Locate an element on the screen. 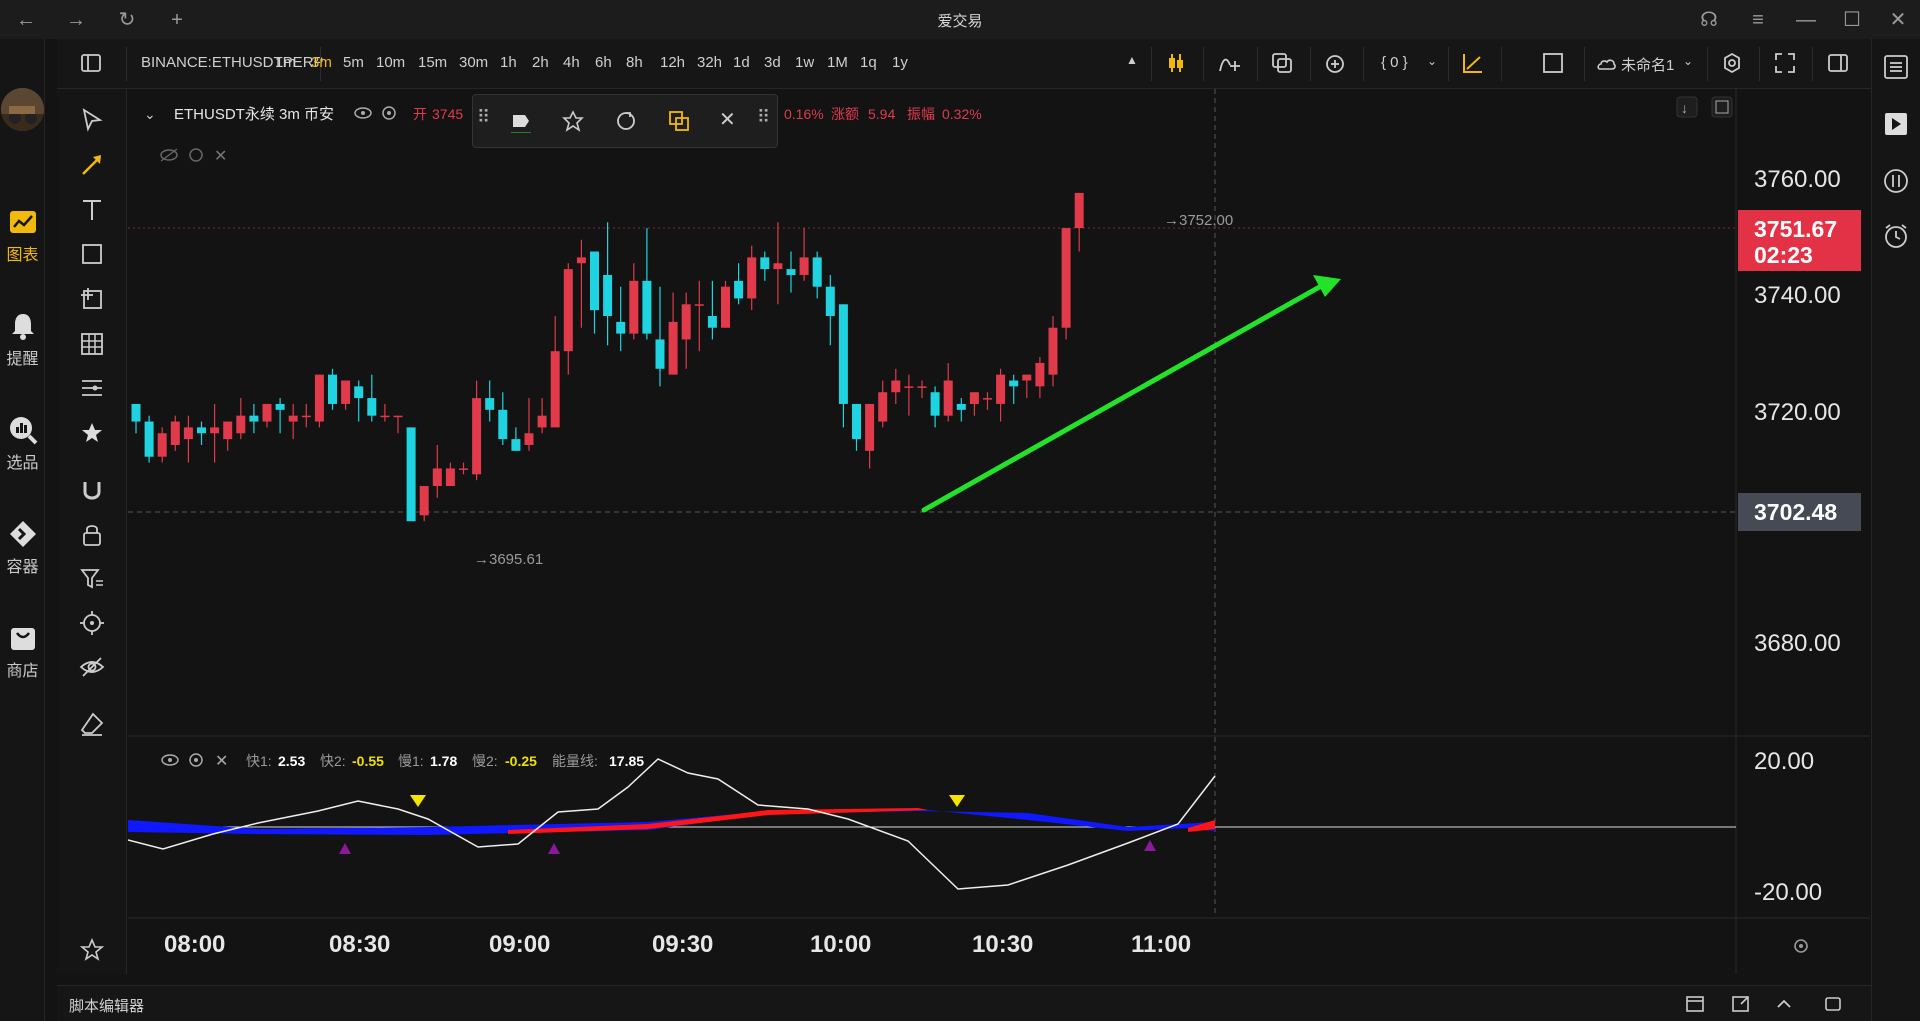 This screenshot has width=1920, height=1021. lock-icon is located at coordinates (92, 535).